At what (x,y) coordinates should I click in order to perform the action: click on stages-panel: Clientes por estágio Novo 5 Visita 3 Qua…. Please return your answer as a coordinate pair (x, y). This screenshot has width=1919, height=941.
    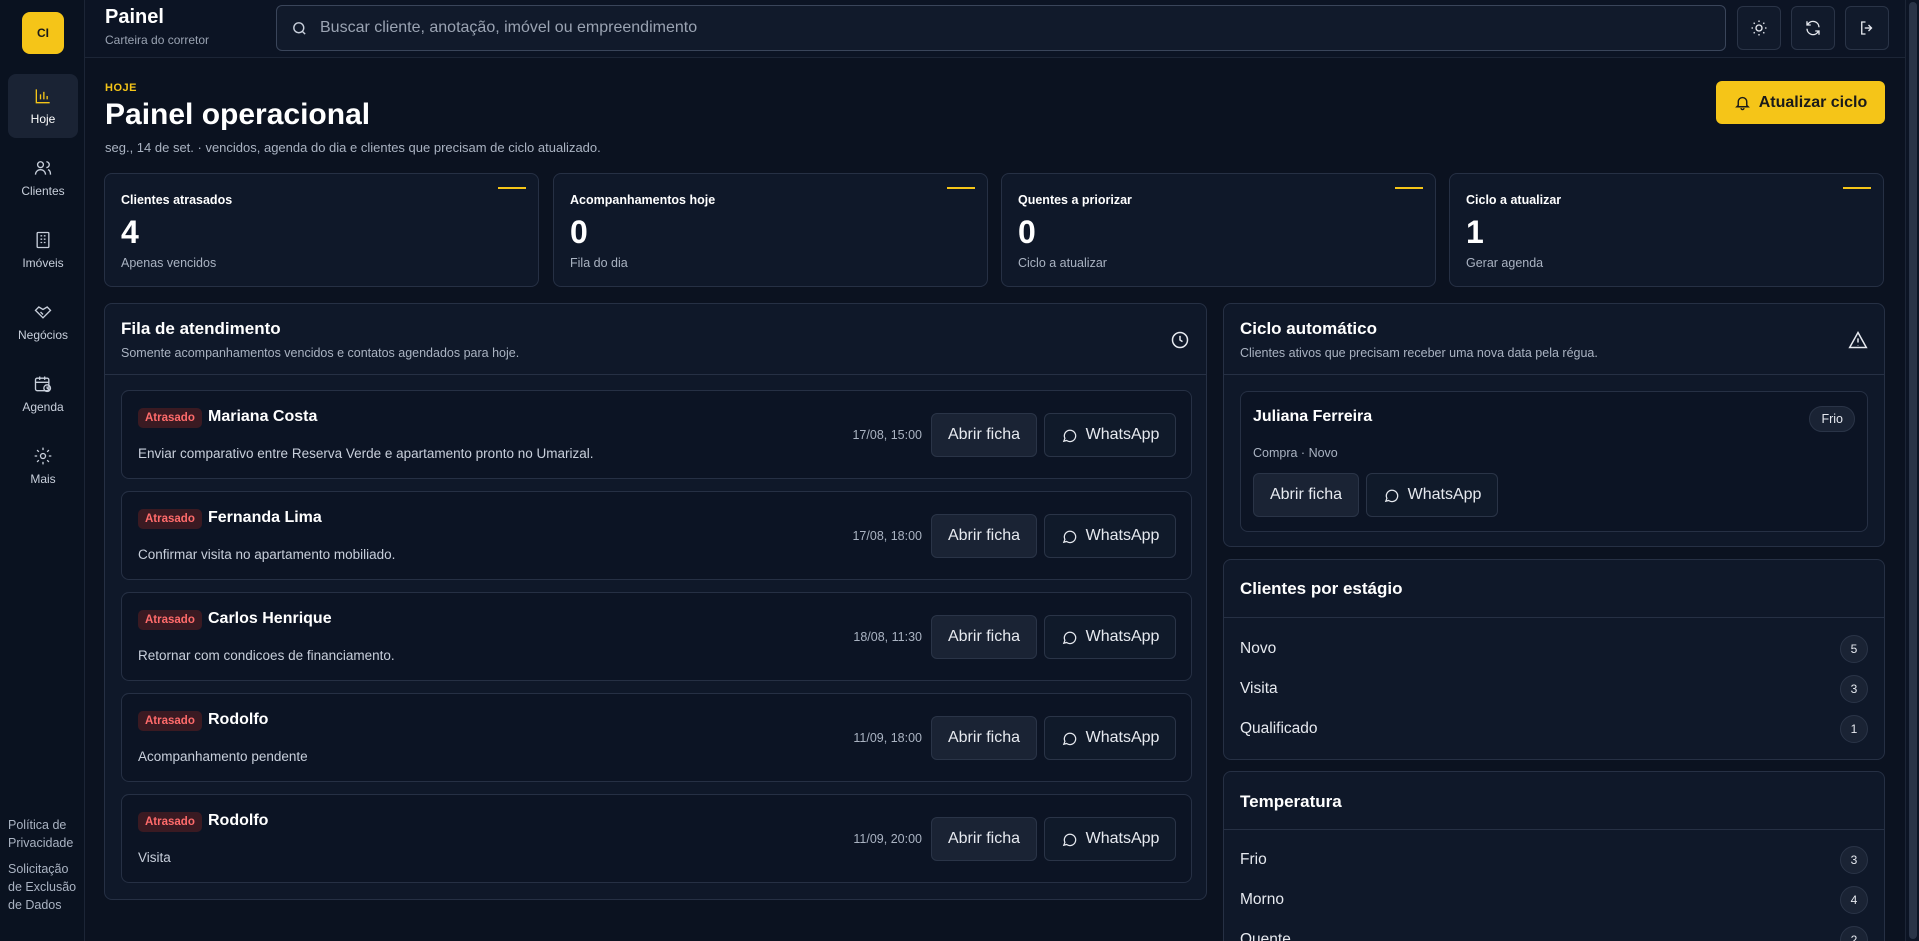
    Looking at the image, I should click on (1554, 659).